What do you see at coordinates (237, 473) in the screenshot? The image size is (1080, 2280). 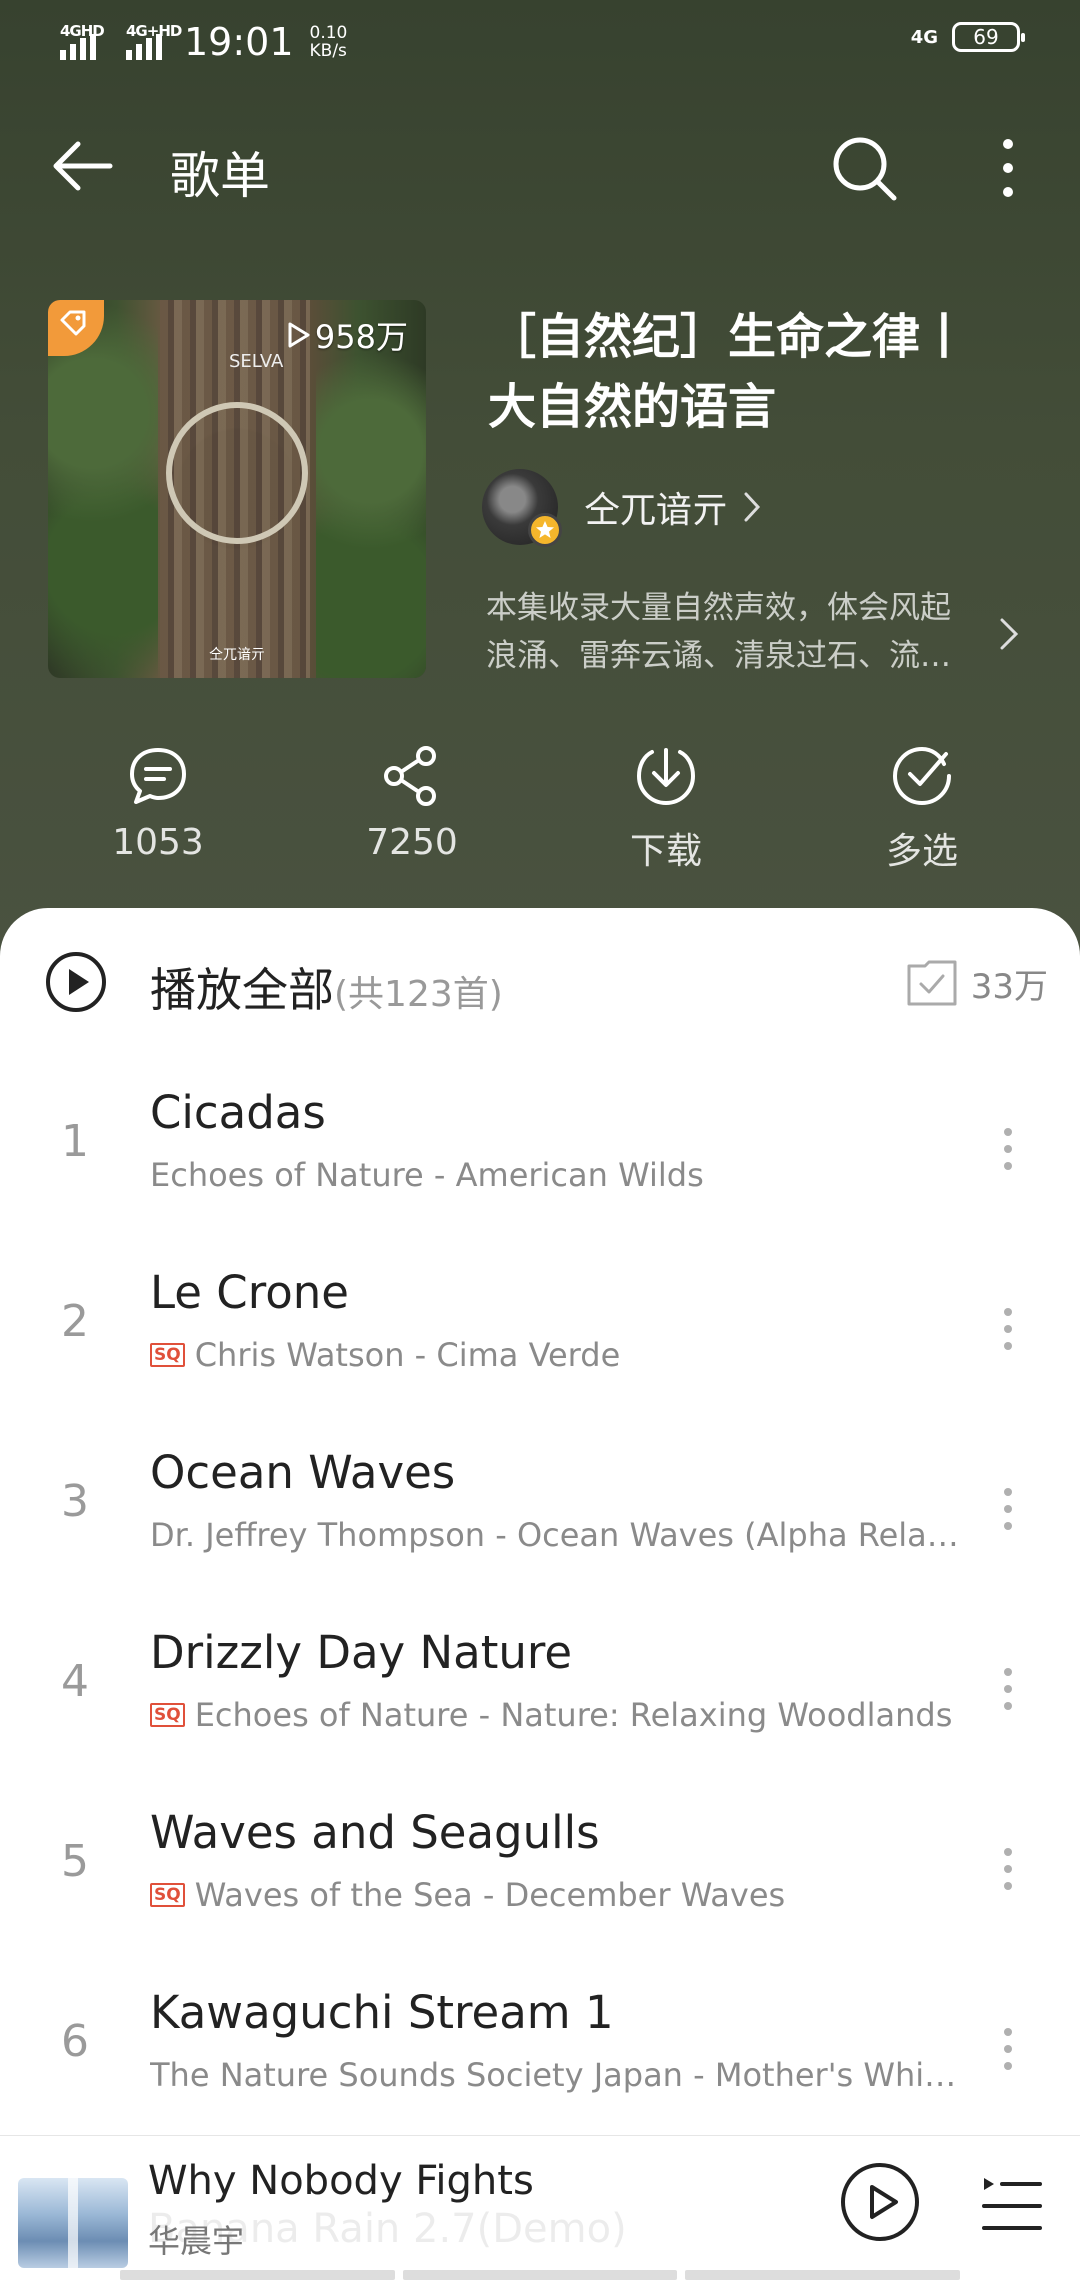 I see `cover-ring` at bounding box center [237, 473].